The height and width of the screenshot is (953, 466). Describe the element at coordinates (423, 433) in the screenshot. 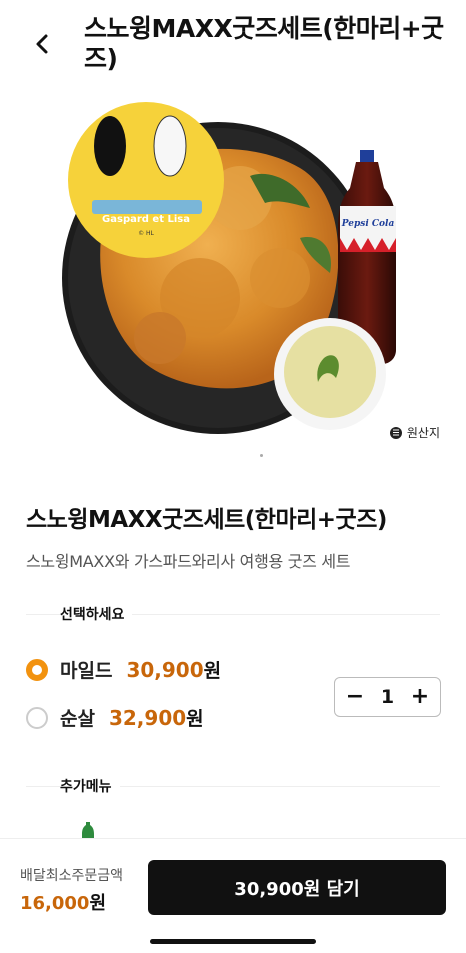

I see `origin-label: 원산지` at that location.